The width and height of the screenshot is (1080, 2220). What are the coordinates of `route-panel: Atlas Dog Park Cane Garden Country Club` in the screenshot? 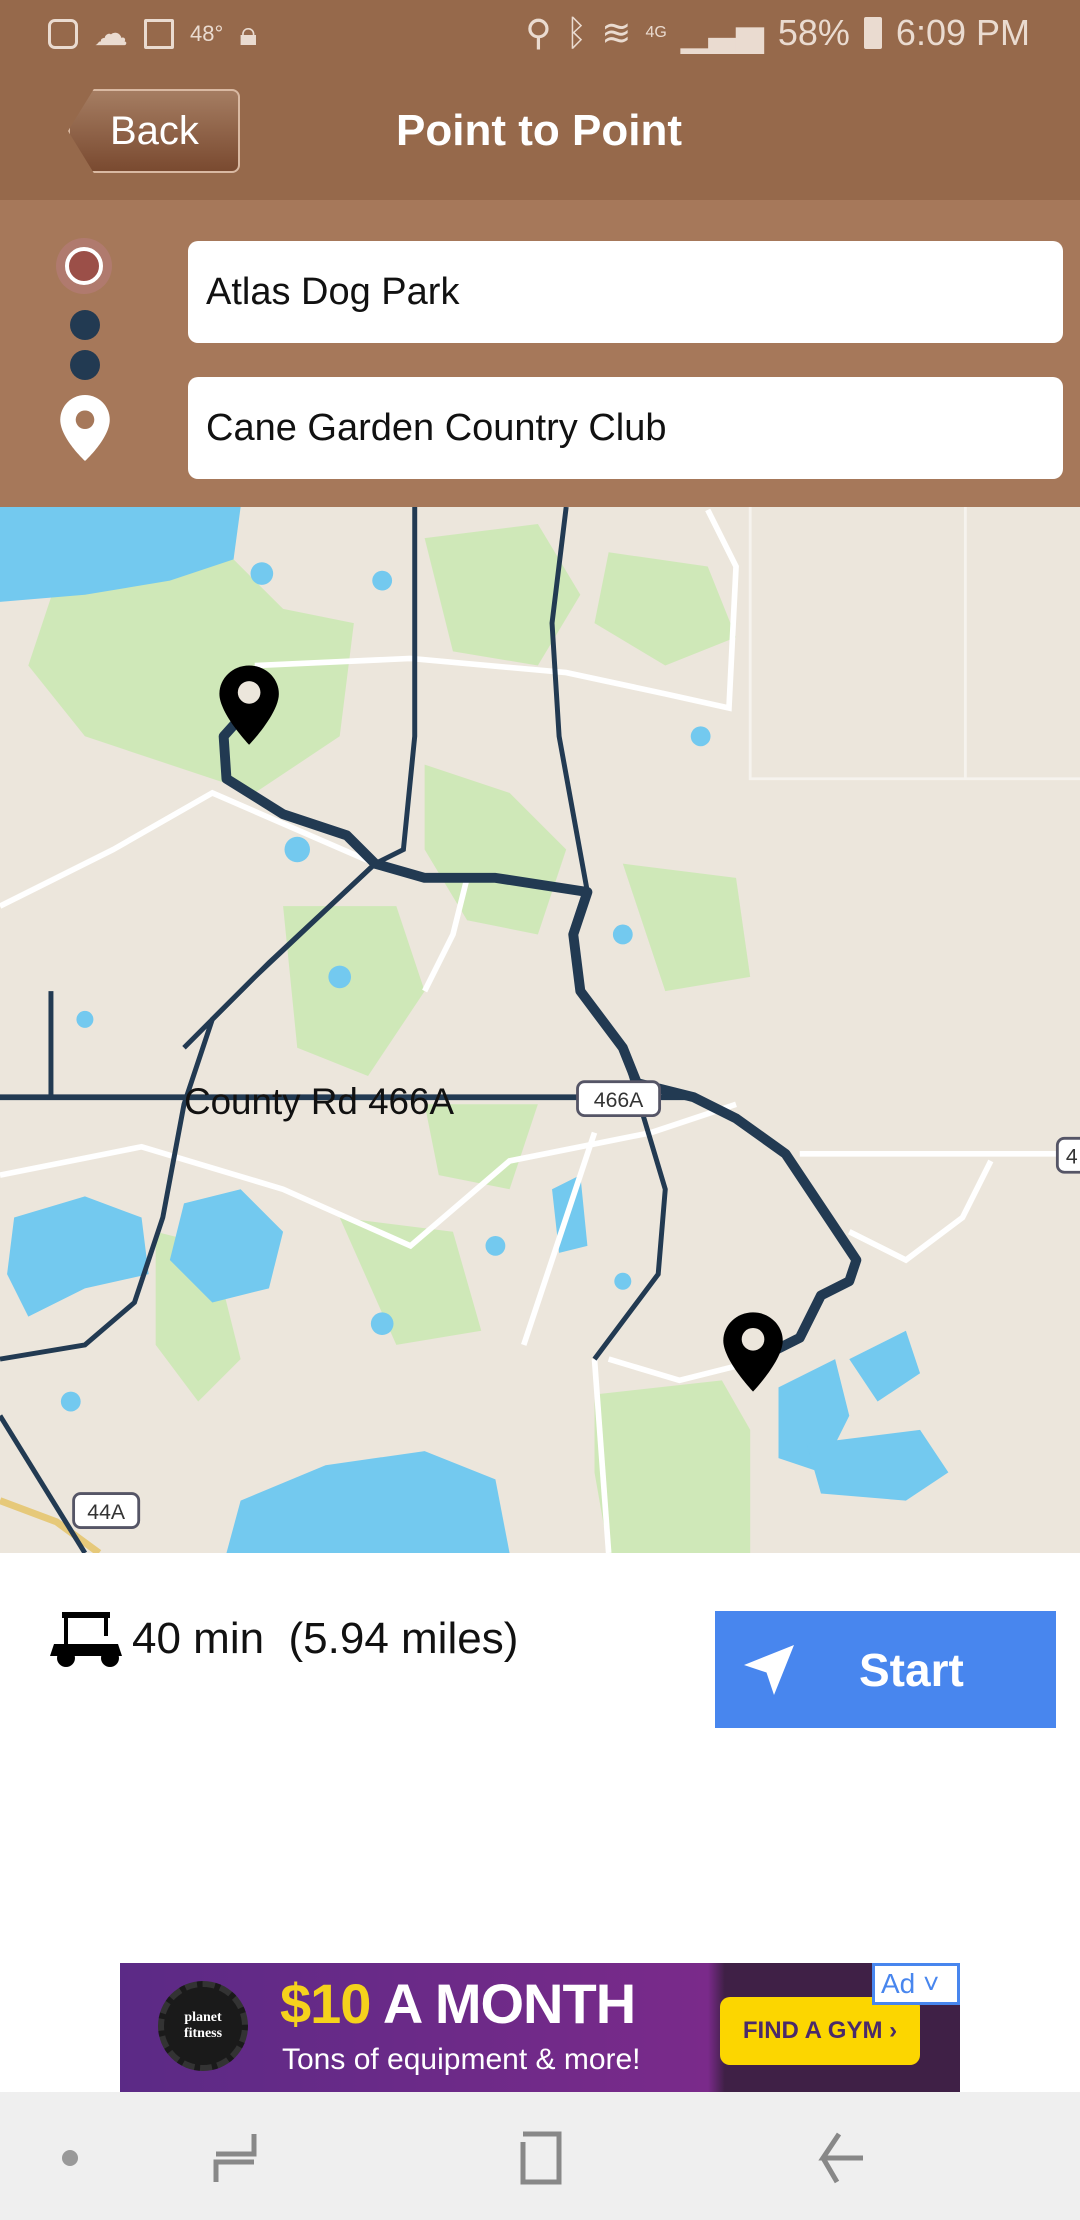 It's located at (540, 353).